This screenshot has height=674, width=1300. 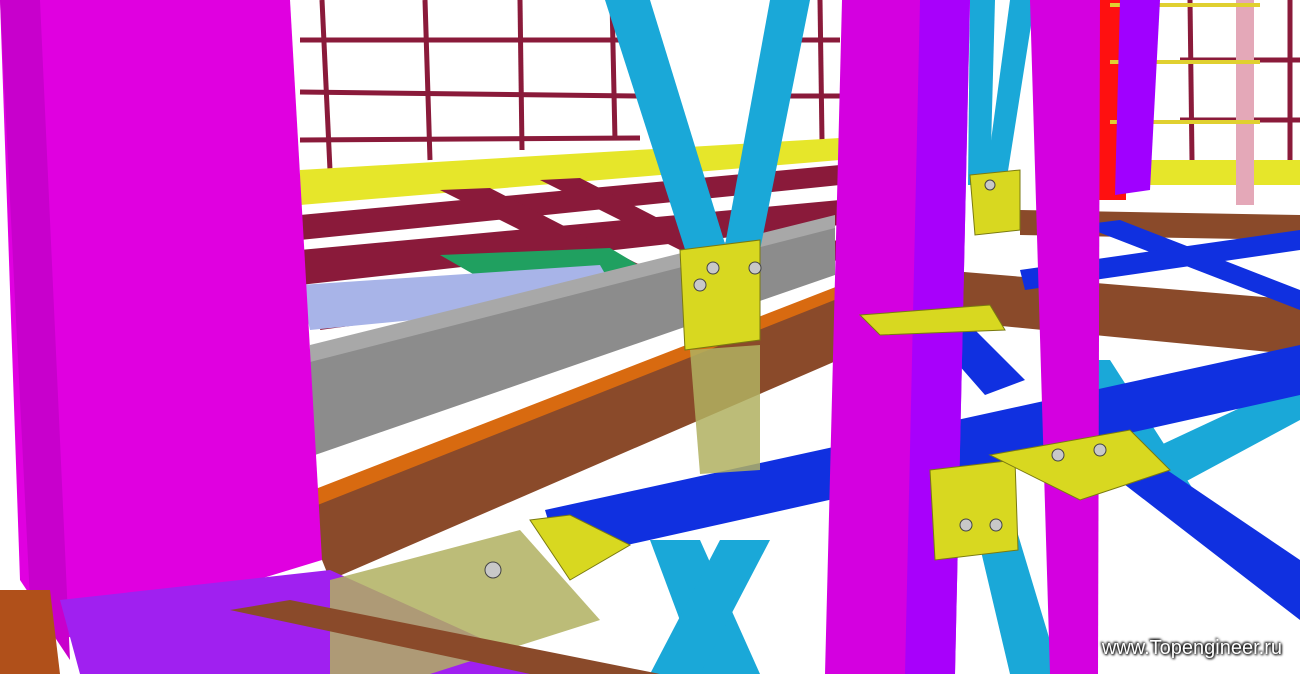 I want to click on yellow-edge-beam-right, so click(x=1220, y=172).